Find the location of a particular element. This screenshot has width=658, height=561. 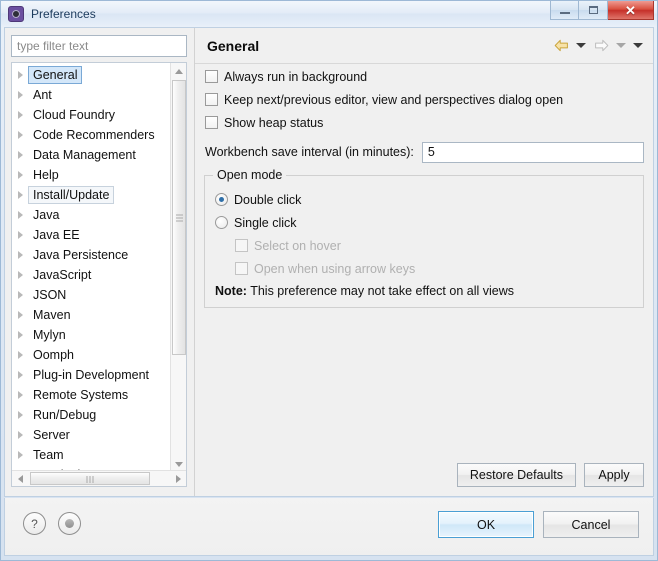

scroll-right-button is located at coordinates (178, 478).